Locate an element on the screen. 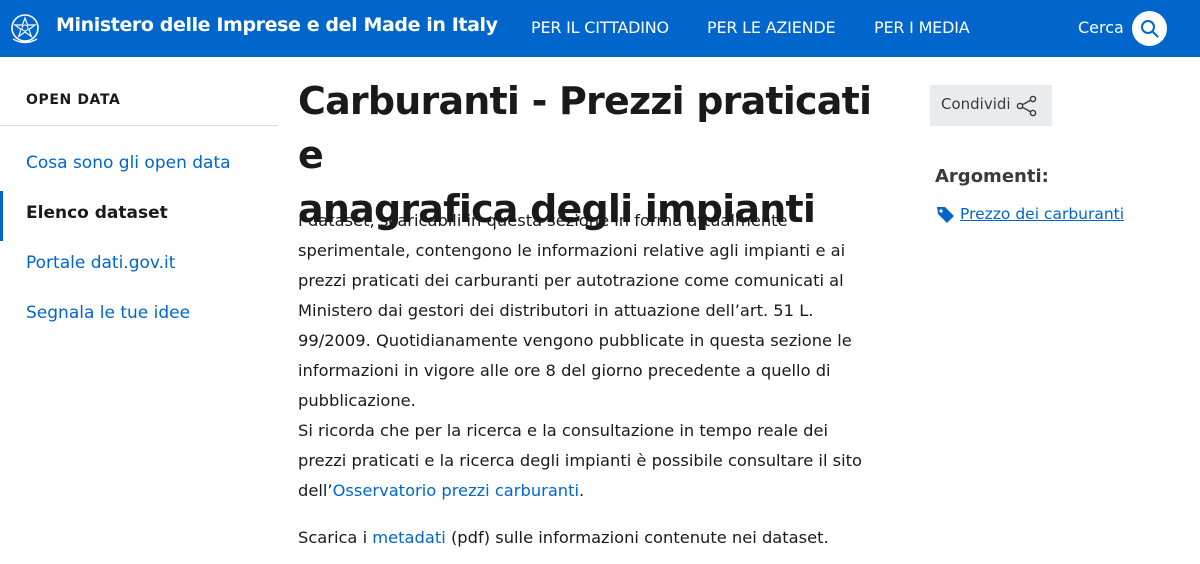 This screenshot has height=564, width=1200. nav-per-il-cittadino: PER IL CITTADINO is located at coordinates (600, 27).